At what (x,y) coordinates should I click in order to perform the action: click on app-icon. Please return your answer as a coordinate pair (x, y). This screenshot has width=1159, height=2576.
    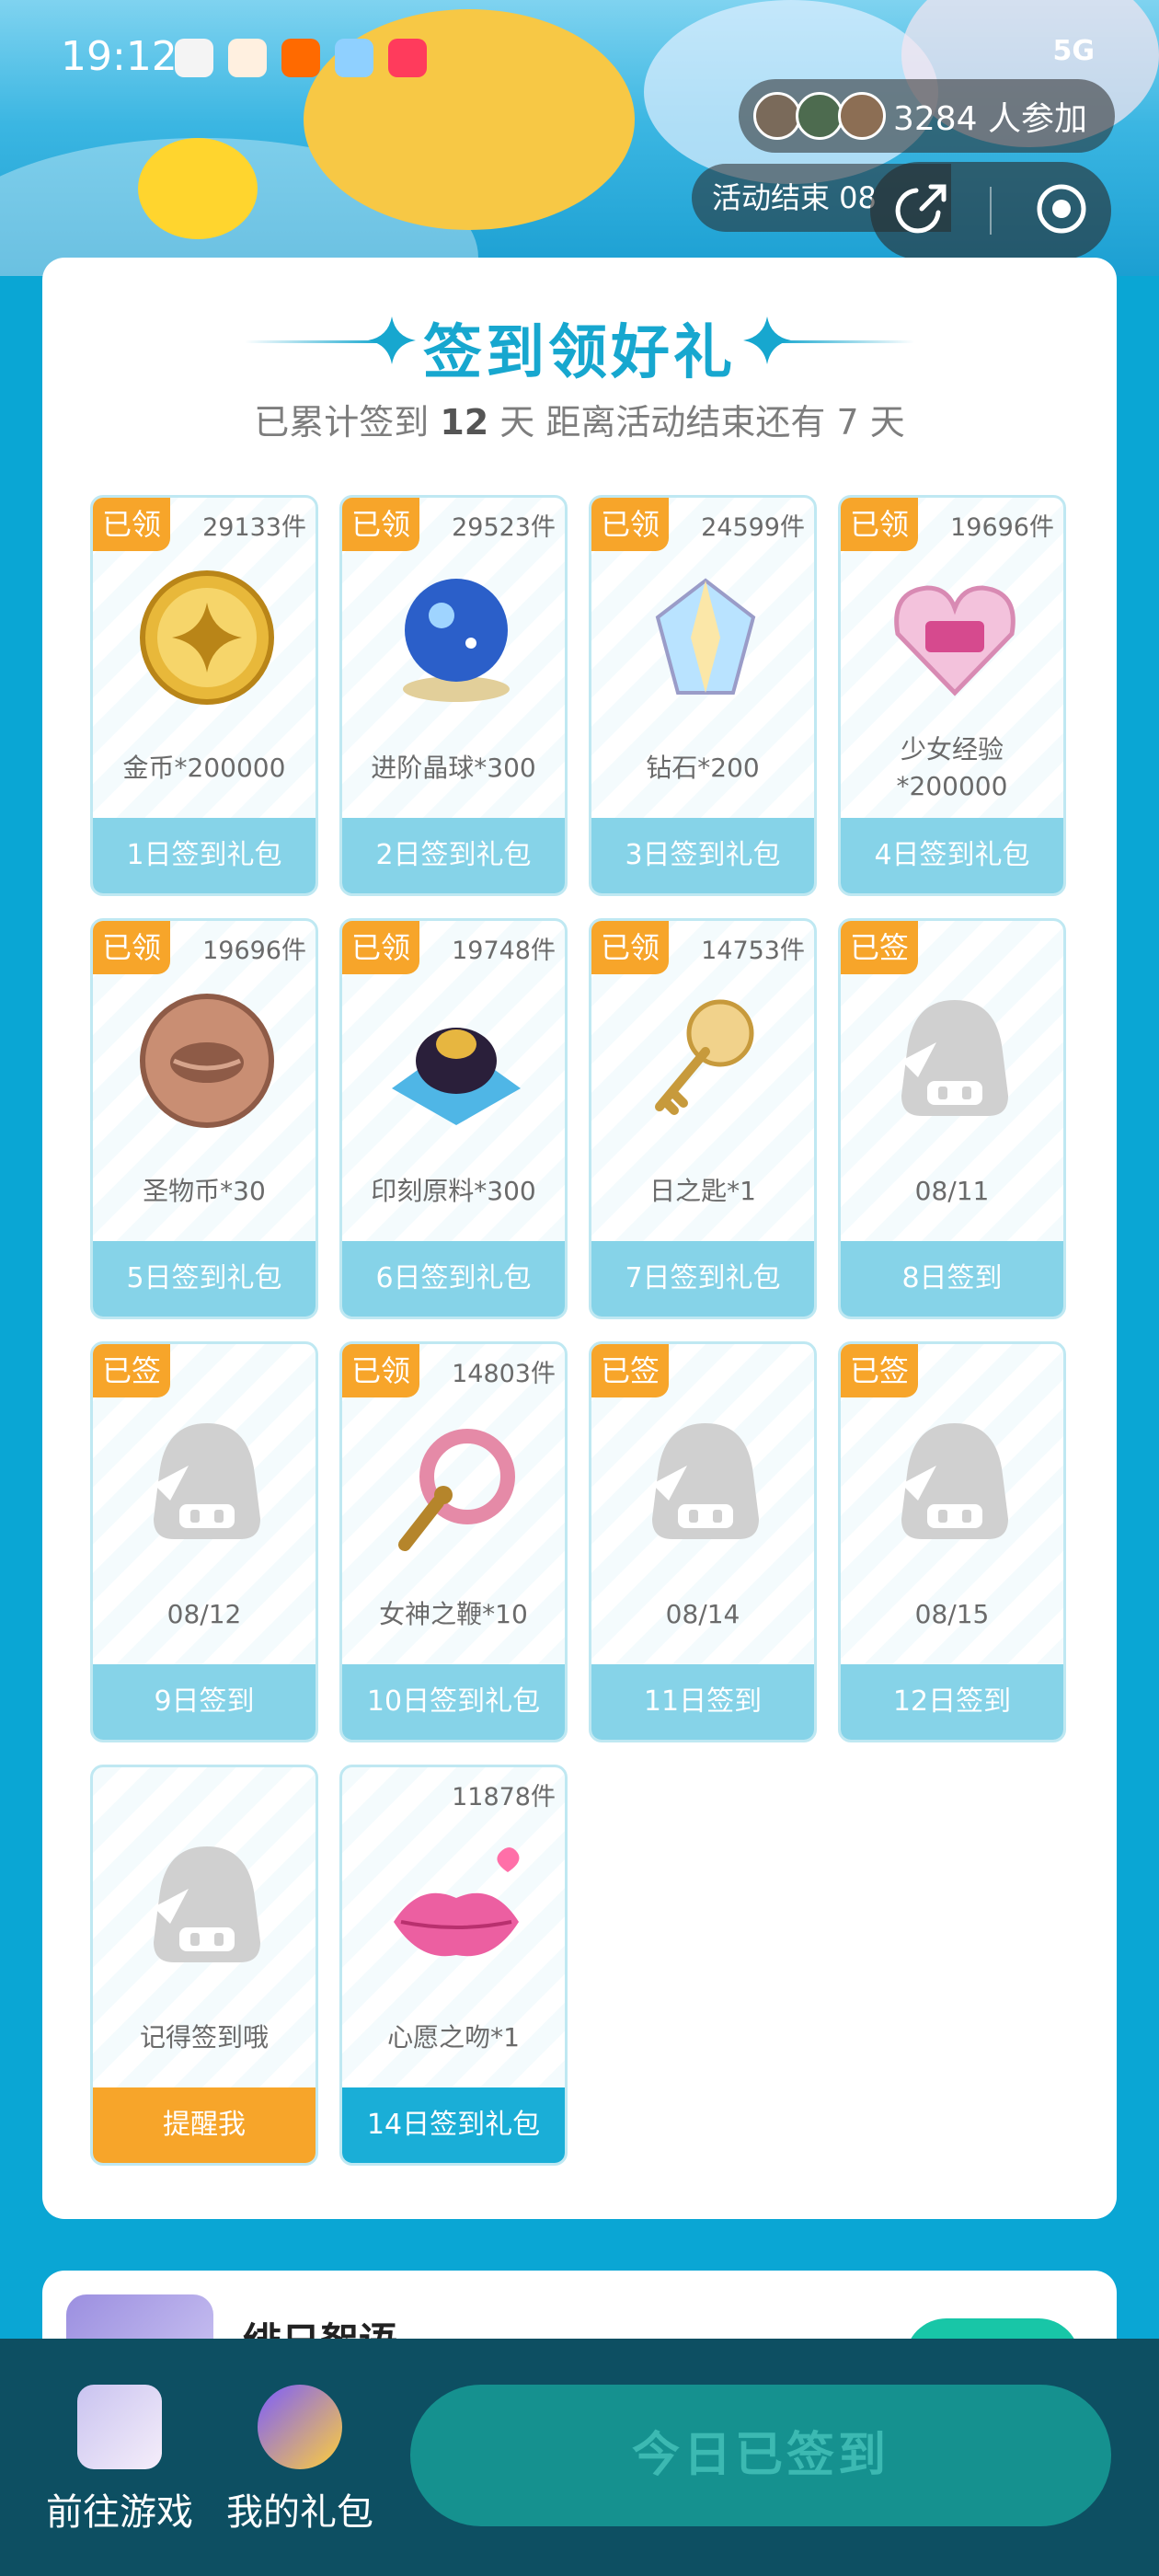
    Looking at the image, I should click on (354, 58).